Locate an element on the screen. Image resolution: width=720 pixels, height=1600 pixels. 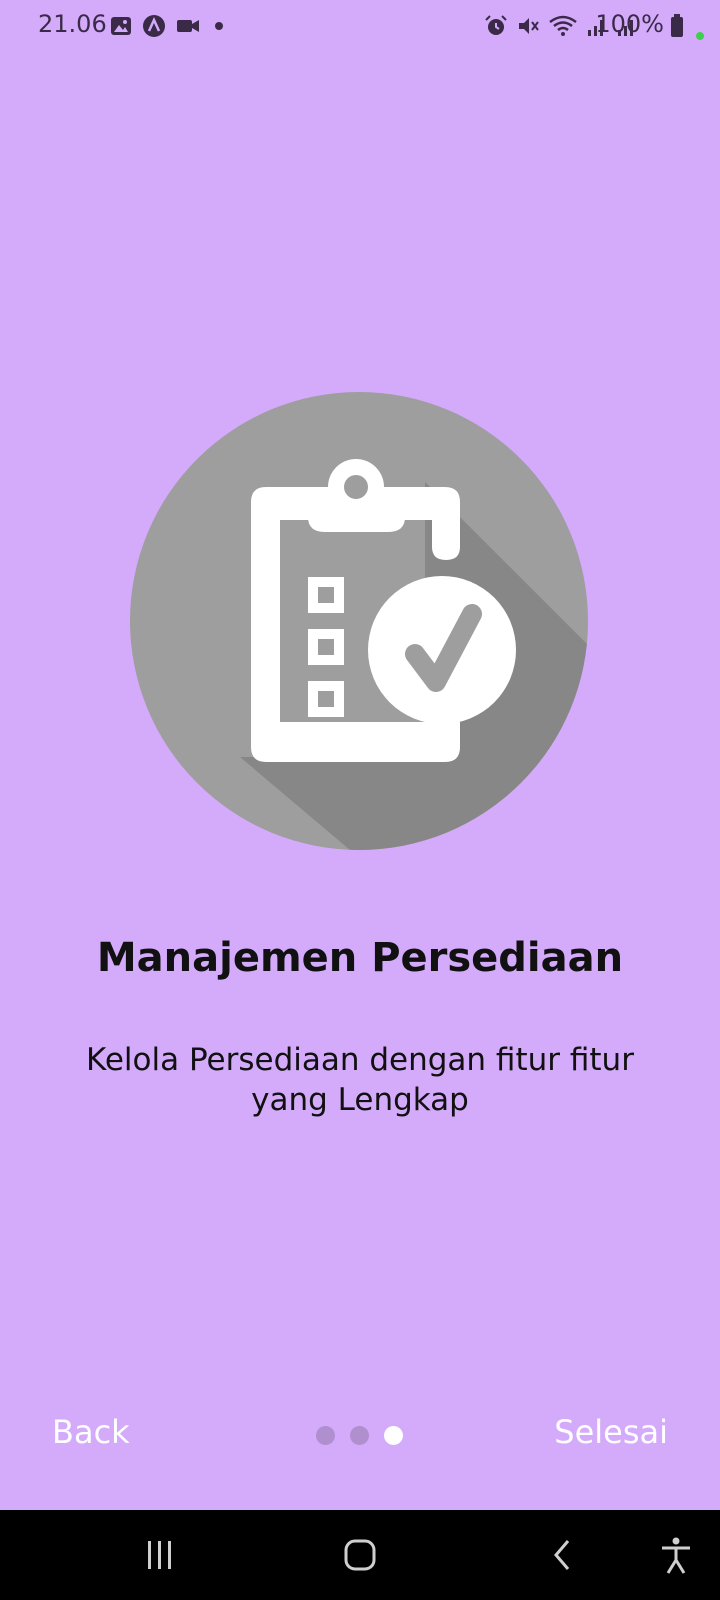
app-a-icon is located at coordinates (154, 26).